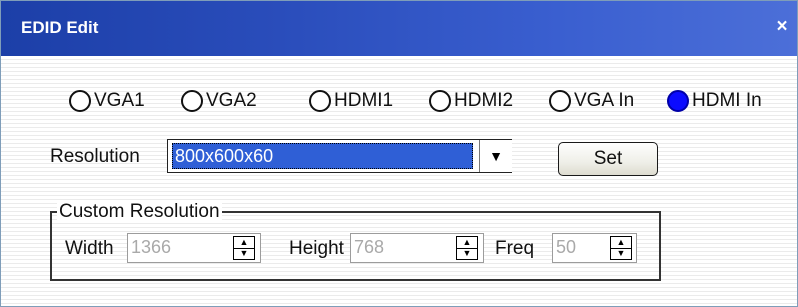 The height and width of the screenshot is (307, 798). Describe the element at coordinates (316, 248) in the screenshot. I see `height-label: Height` at that location.